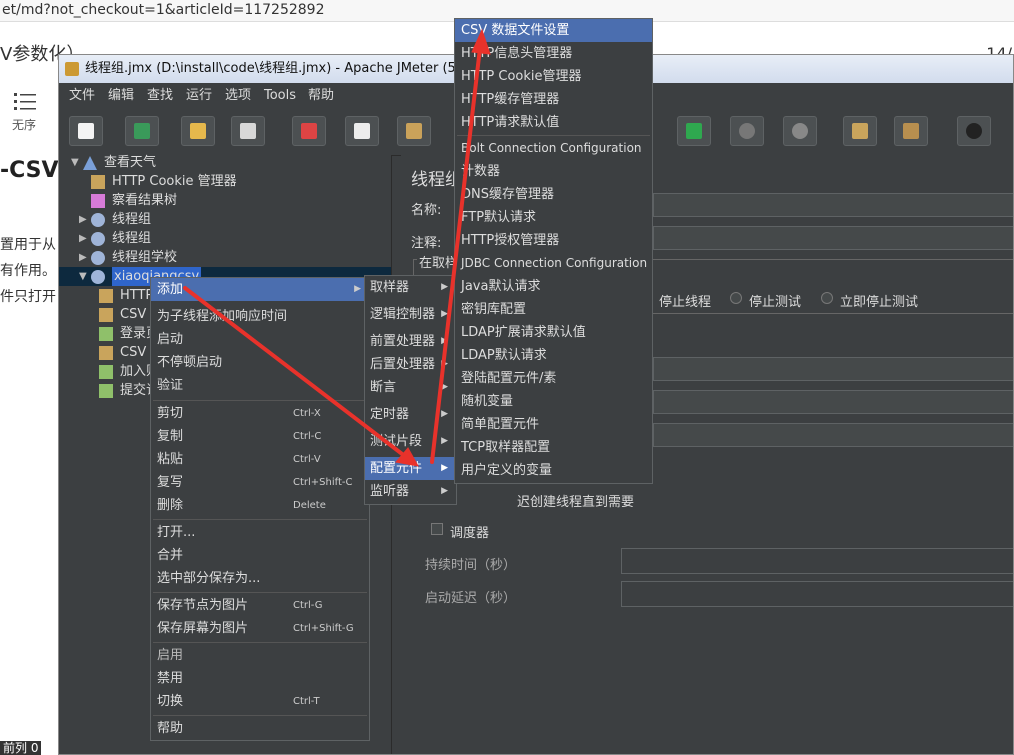 This screenshot has width=1014, height=755. I want to click on submenu-item-config-elements: 配置元件 ▶, so click(410, 468).